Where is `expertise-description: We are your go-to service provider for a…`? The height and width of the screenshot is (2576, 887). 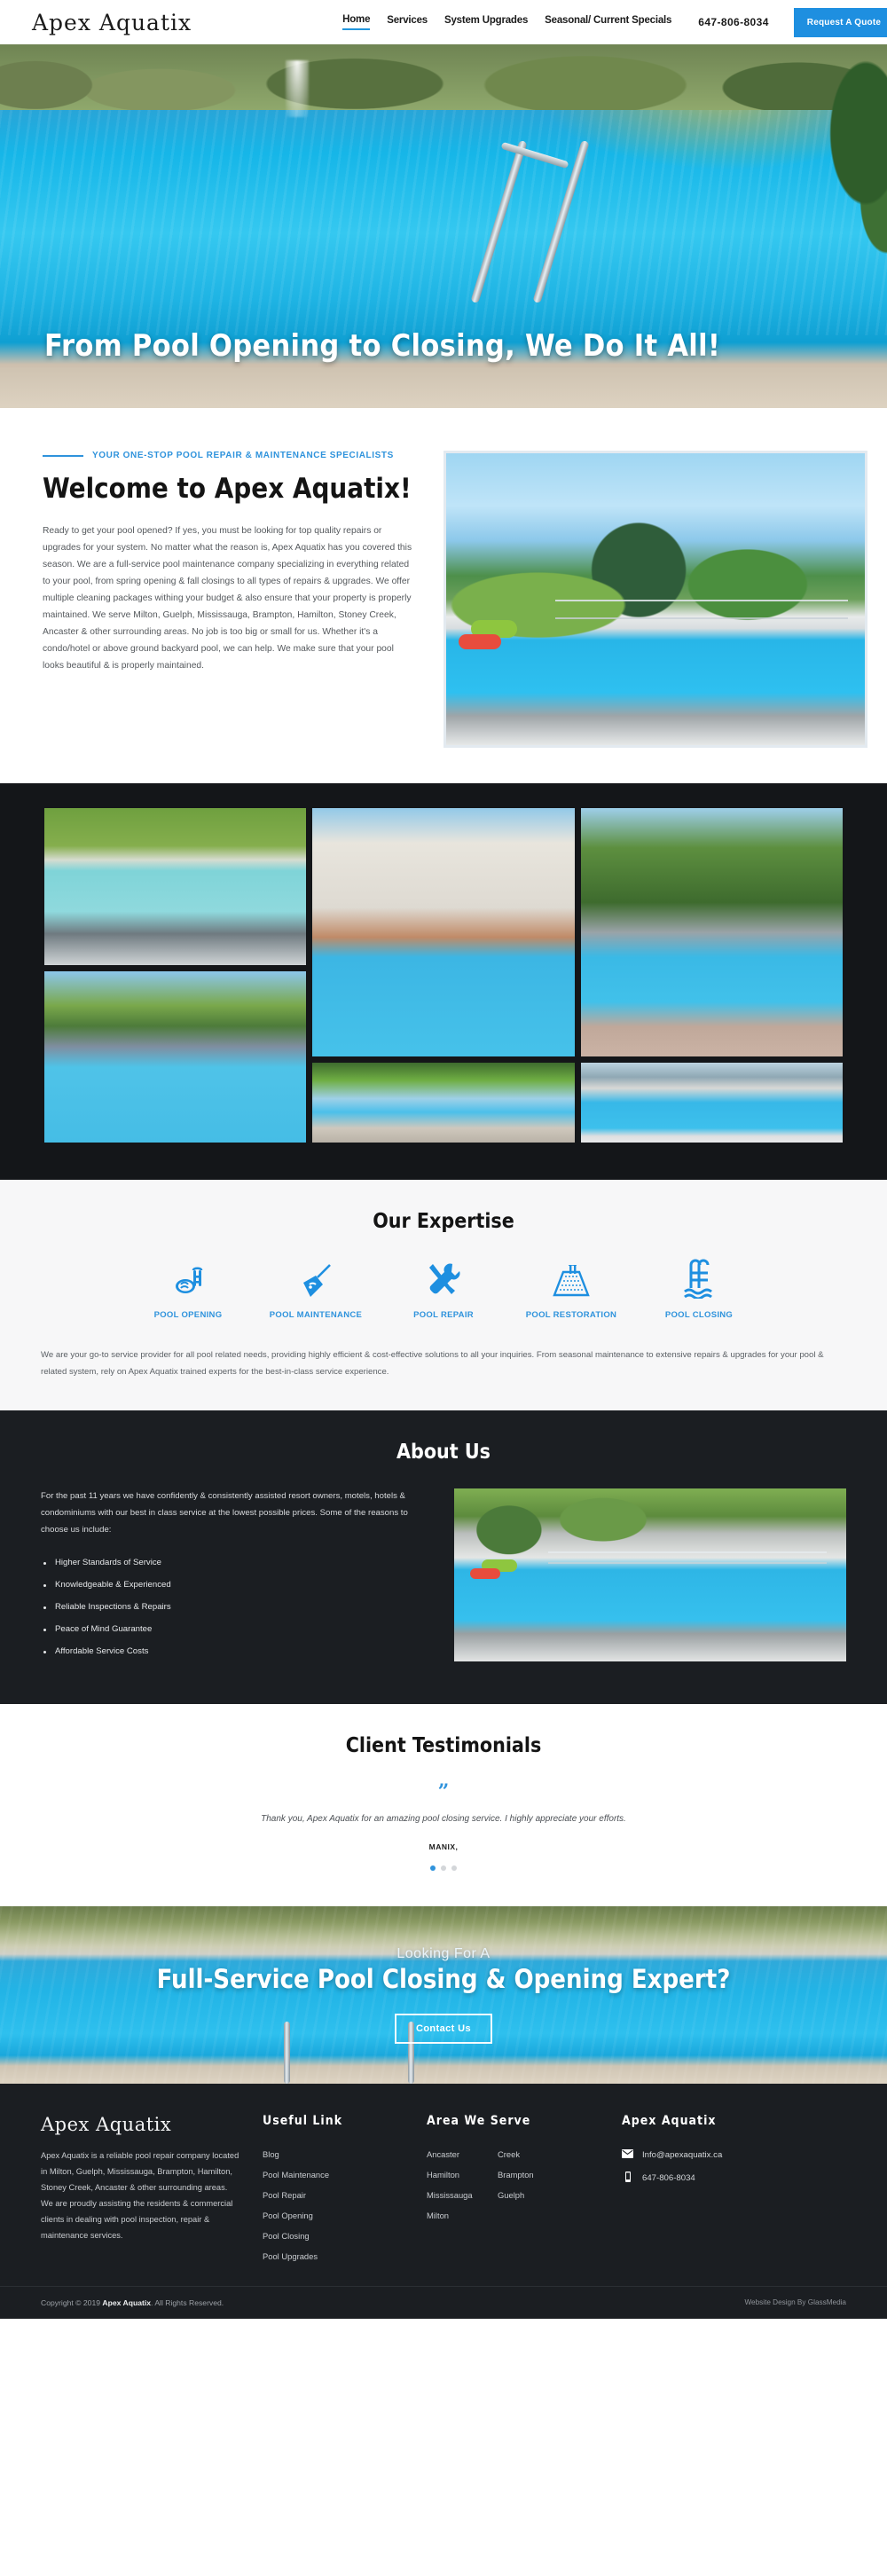
expertise-description: We are your go-to service provider for a… is located at coordinates (432, 1364).